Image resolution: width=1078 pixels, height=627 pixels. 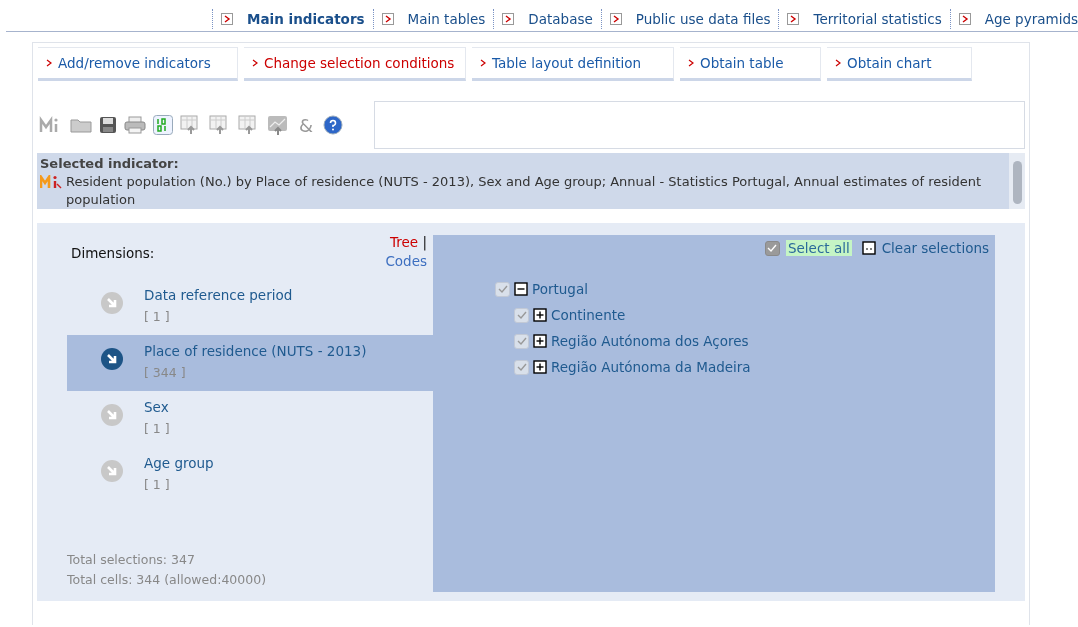 What do you see at coordinates (1031, 18) in the screenshot?
I see `nav-tab: Age pyramids` at bounding box center [1031, 18].